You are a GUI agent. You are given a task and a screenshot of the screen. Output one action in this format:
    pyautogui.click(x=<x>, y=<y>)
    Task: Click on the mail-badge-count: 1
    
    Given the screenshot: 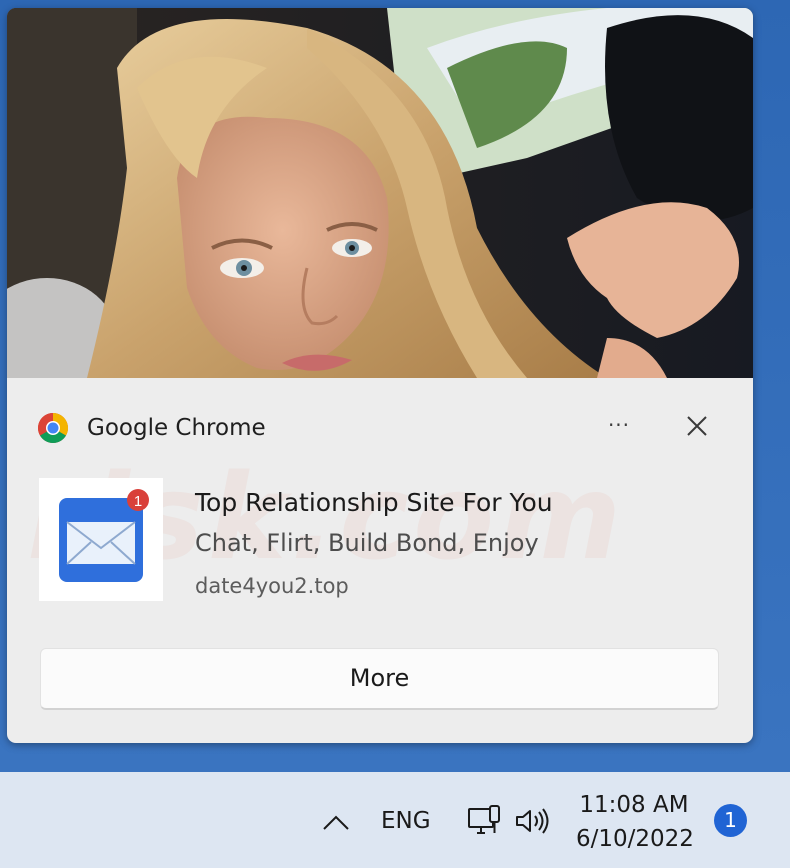 What is the action you would take?
    pyautogui.click(x=138, y=501)
    